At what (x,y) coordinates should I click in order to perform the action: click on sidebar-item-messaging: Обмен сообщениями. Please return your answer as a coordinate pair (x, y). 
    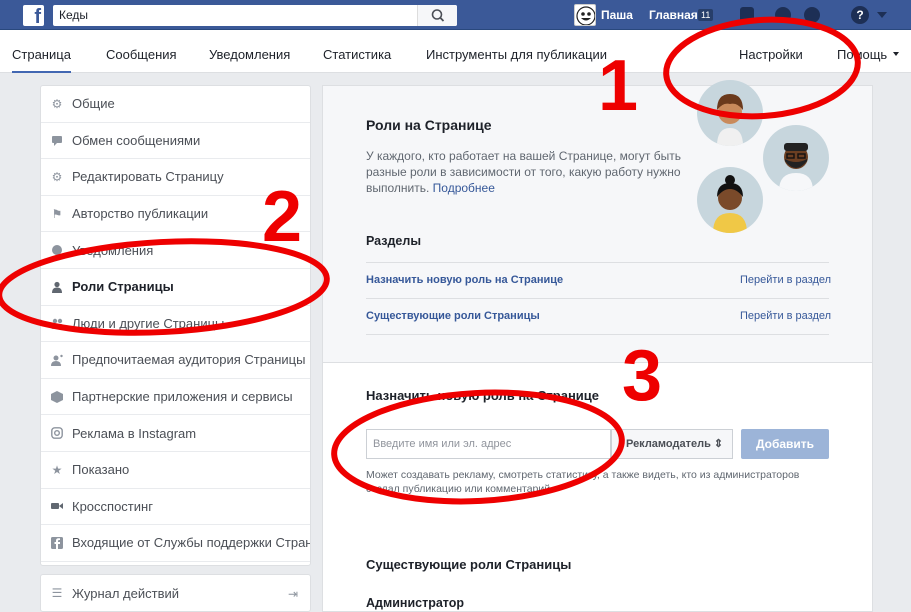
    Looking at the image, I should click on (175, 141).